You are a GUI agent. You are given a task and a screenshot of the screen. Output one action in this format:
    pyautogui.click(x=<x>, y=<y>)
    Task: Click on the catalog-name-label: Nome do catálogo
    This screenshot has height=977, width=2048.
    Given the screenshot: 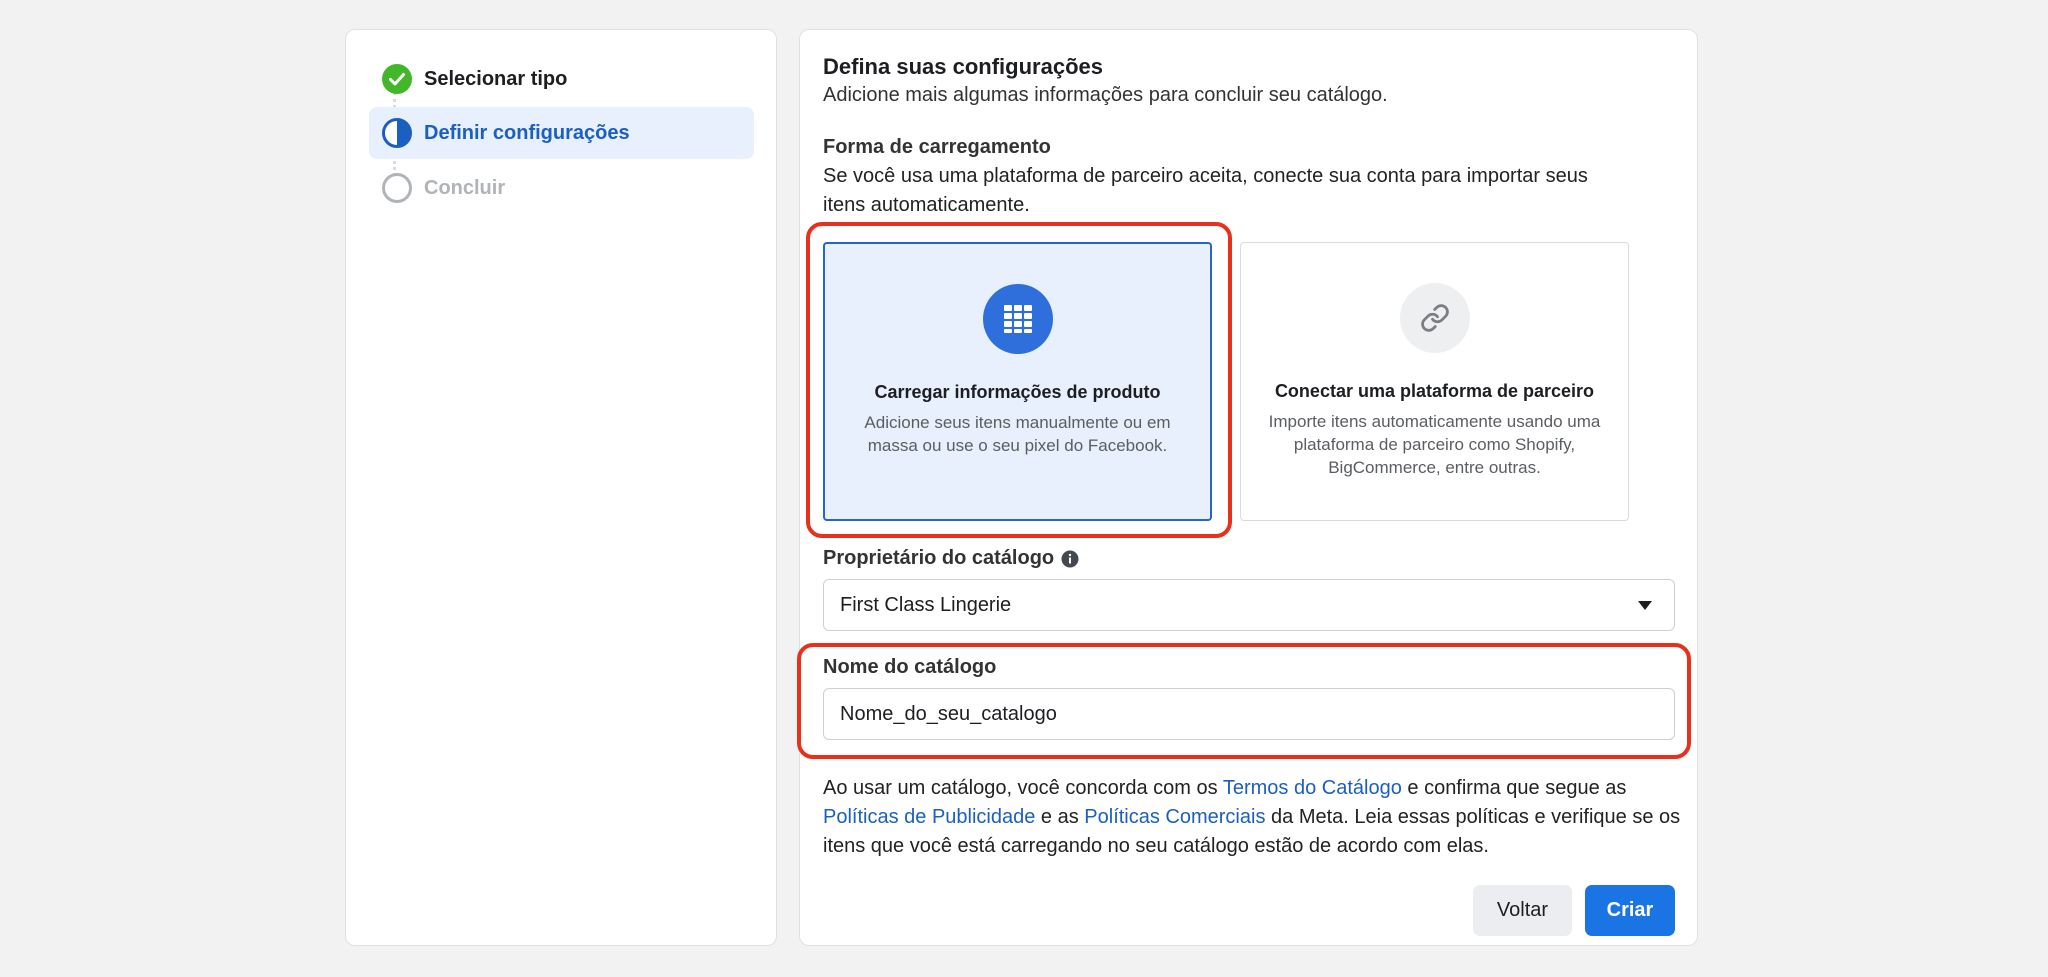 What is the action you would take?
    pyautogui.click(x=909, y=667)
    